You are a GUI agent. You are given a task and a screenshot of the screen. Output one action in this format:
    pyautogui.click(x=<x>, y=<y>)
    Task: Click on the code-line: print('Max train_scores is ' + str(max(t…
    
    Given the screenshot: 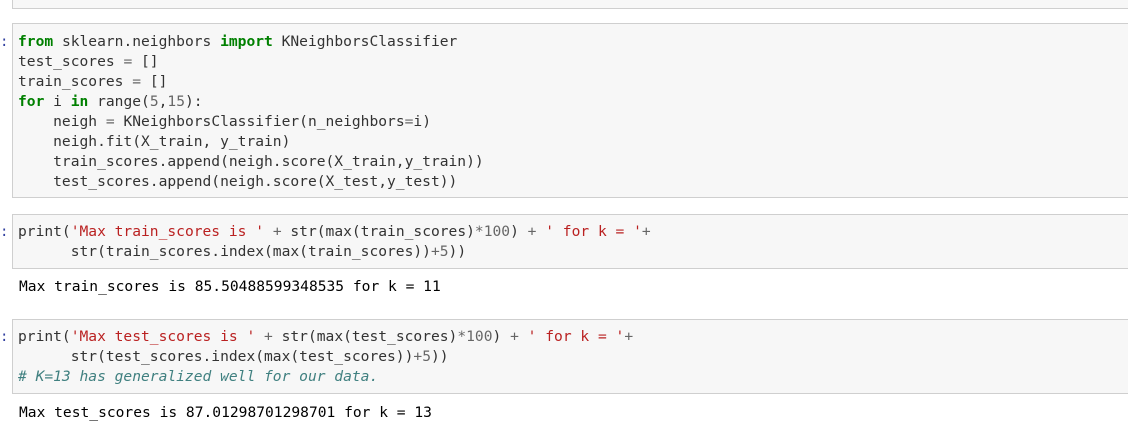 What is the action you would take?
    pyautogui.click(x=334, y=231)
    